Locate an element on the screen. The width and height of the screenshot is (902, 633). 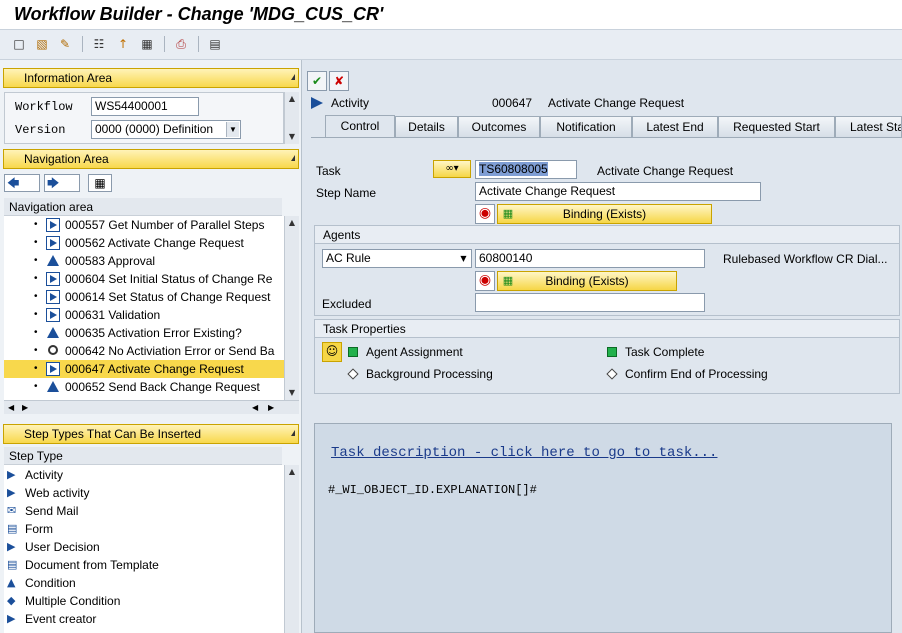
nav-tree-item-label: 000583 Approval is located at coordinates (110, 261).